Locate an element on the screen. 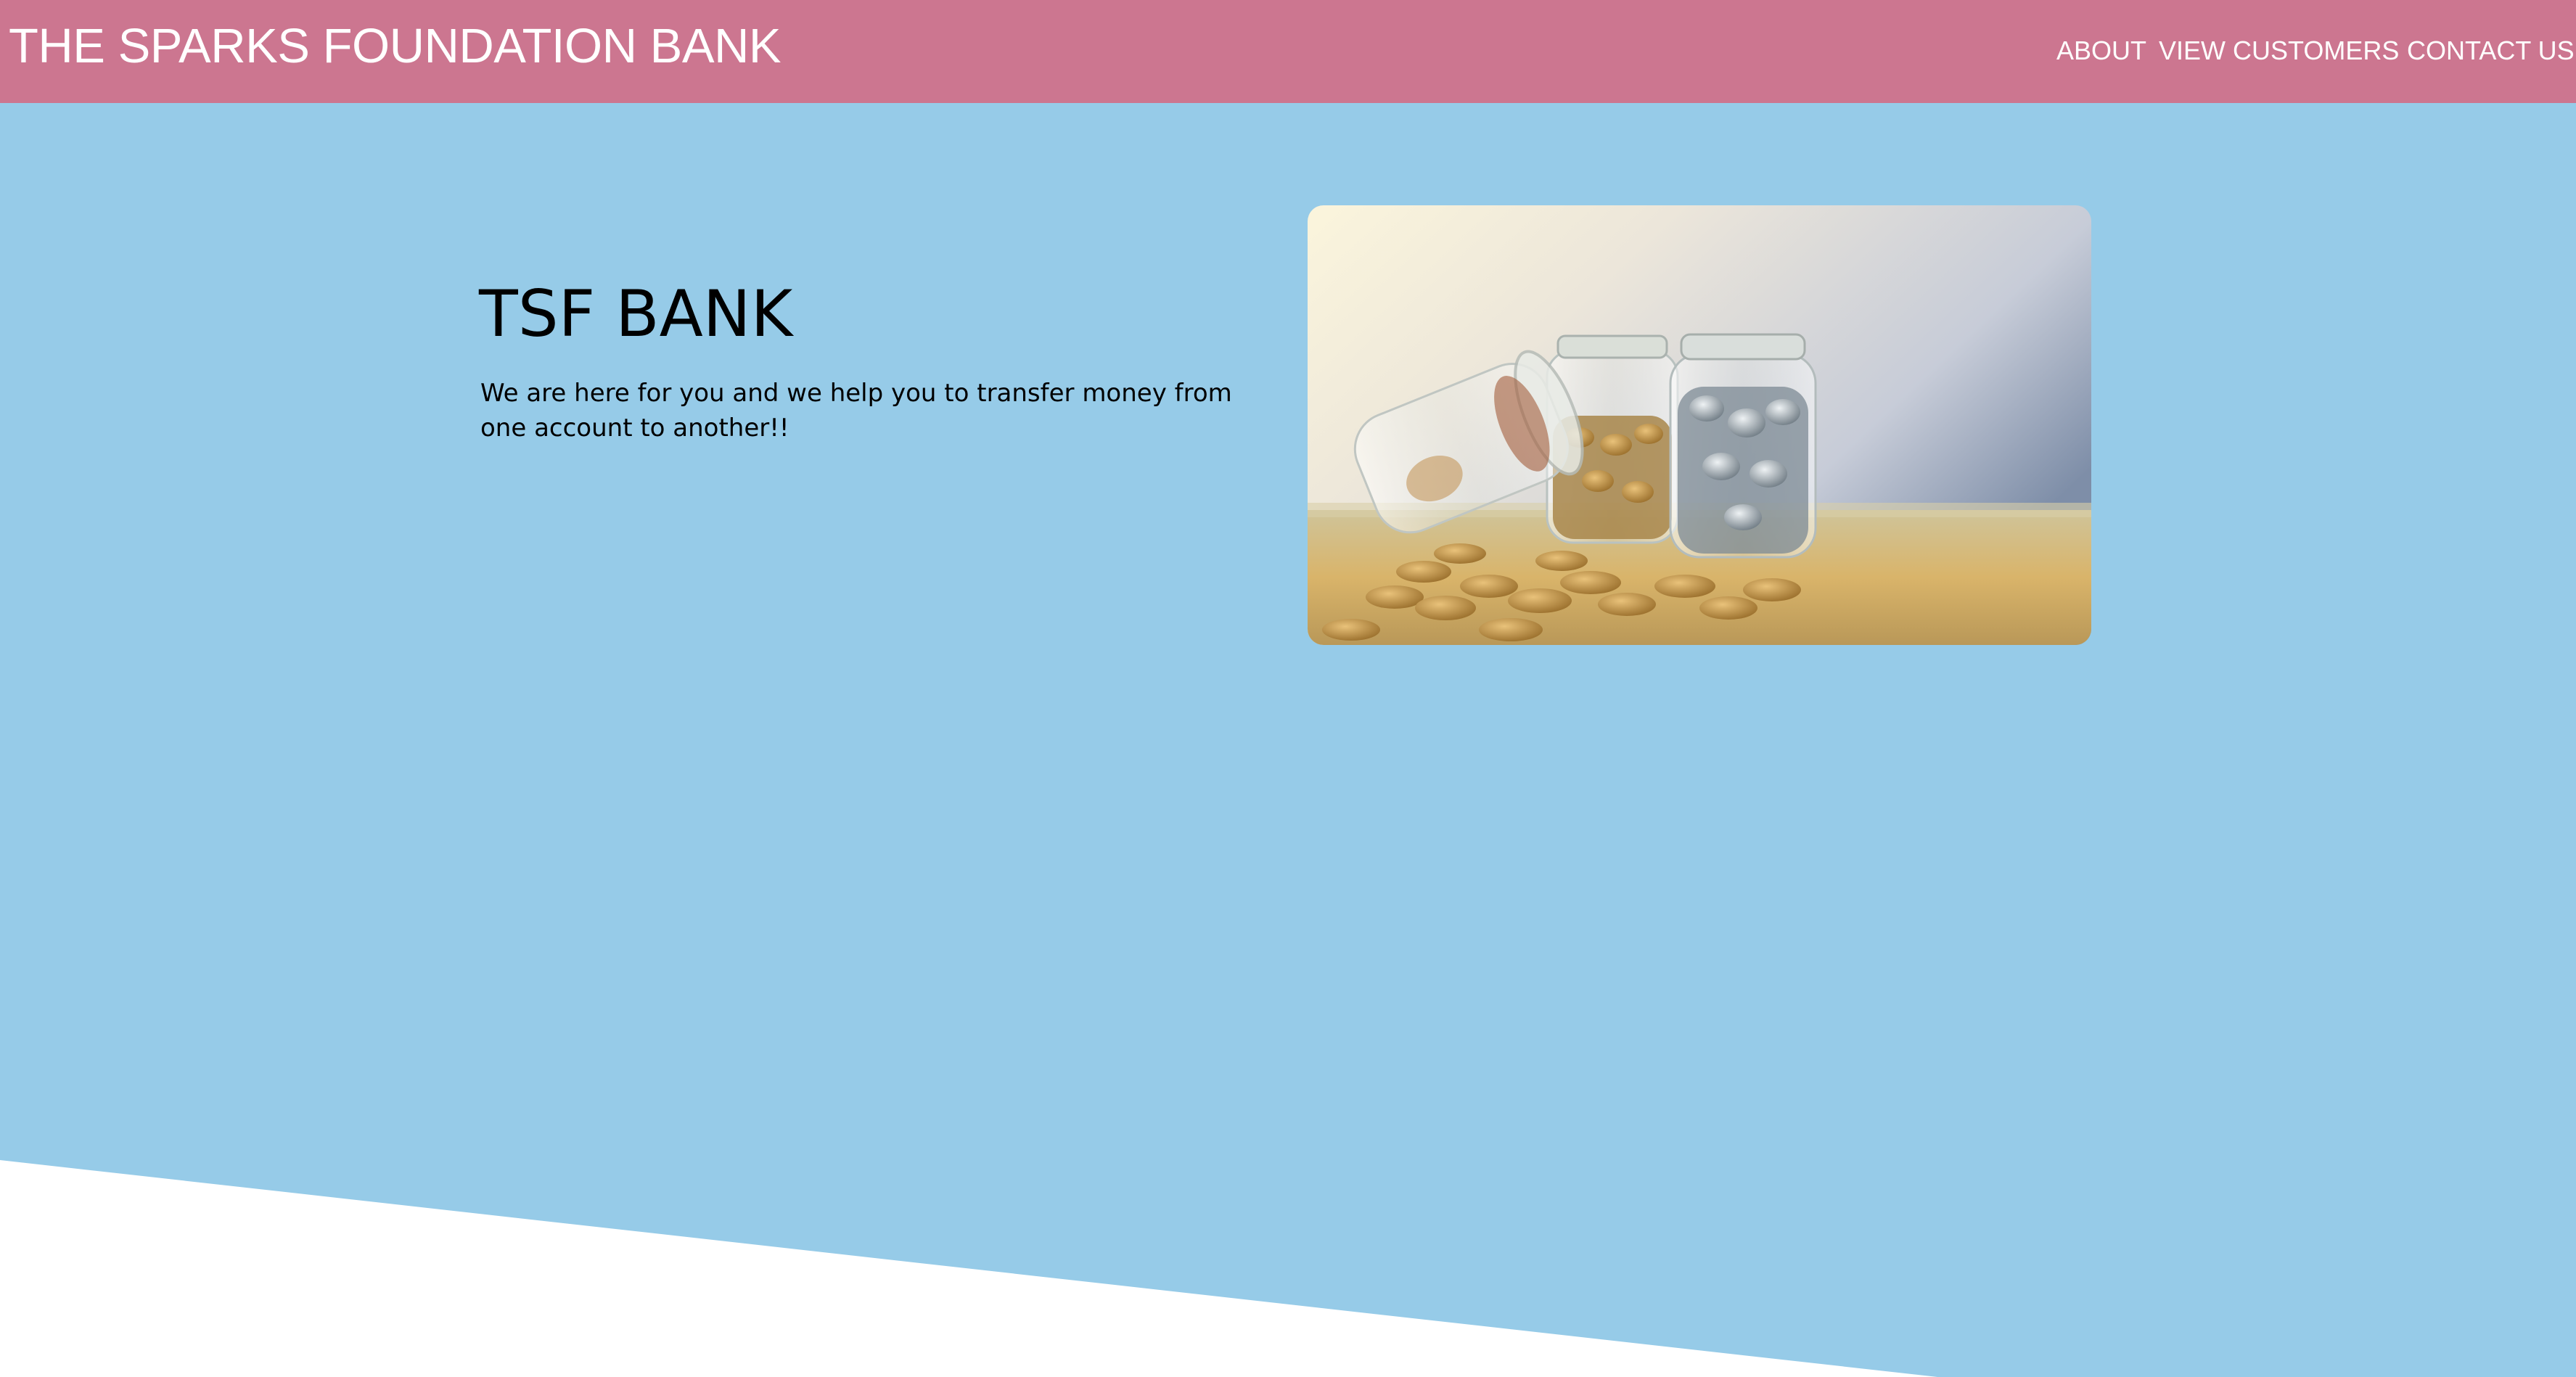 Image resolution: width=2576 pixels, height=1377 pixels. coin-jars-illustration is located at coordinates (1699, 425).